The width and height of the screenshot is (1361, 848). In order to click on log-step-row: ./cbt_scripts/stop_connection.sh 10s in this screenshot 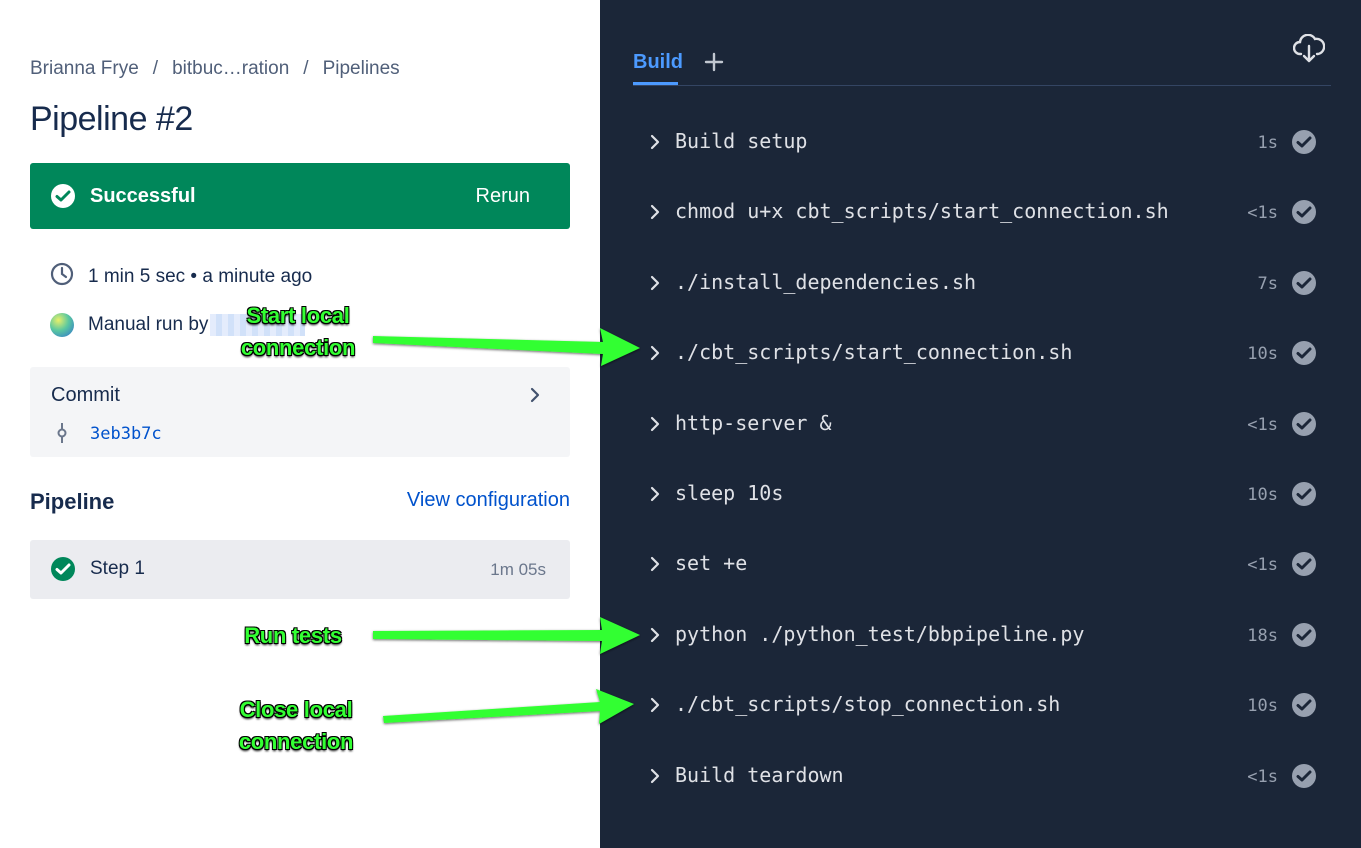, I will do `click(980, 706)`.